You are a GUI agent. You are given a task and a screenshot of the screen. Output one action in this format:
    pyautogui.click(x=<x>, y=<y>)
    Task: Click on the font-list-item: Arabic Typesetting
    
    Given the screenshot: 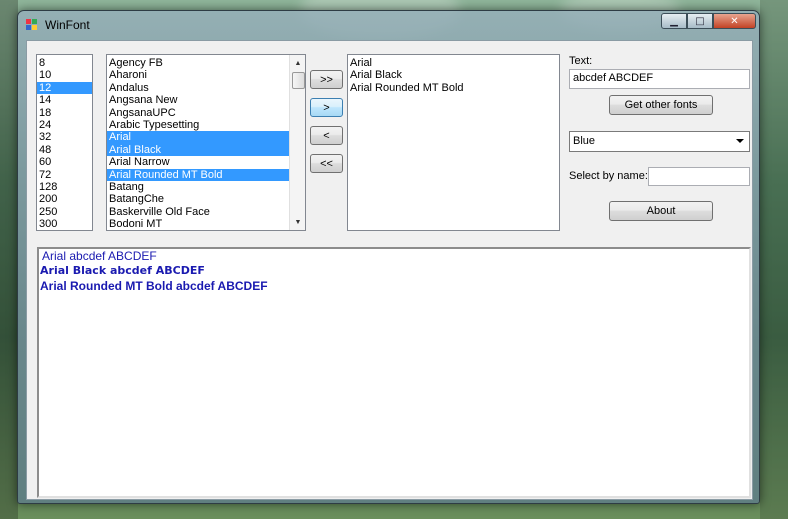 What is the action you would take?
    pyautogui.click(x=198, y=125)
    